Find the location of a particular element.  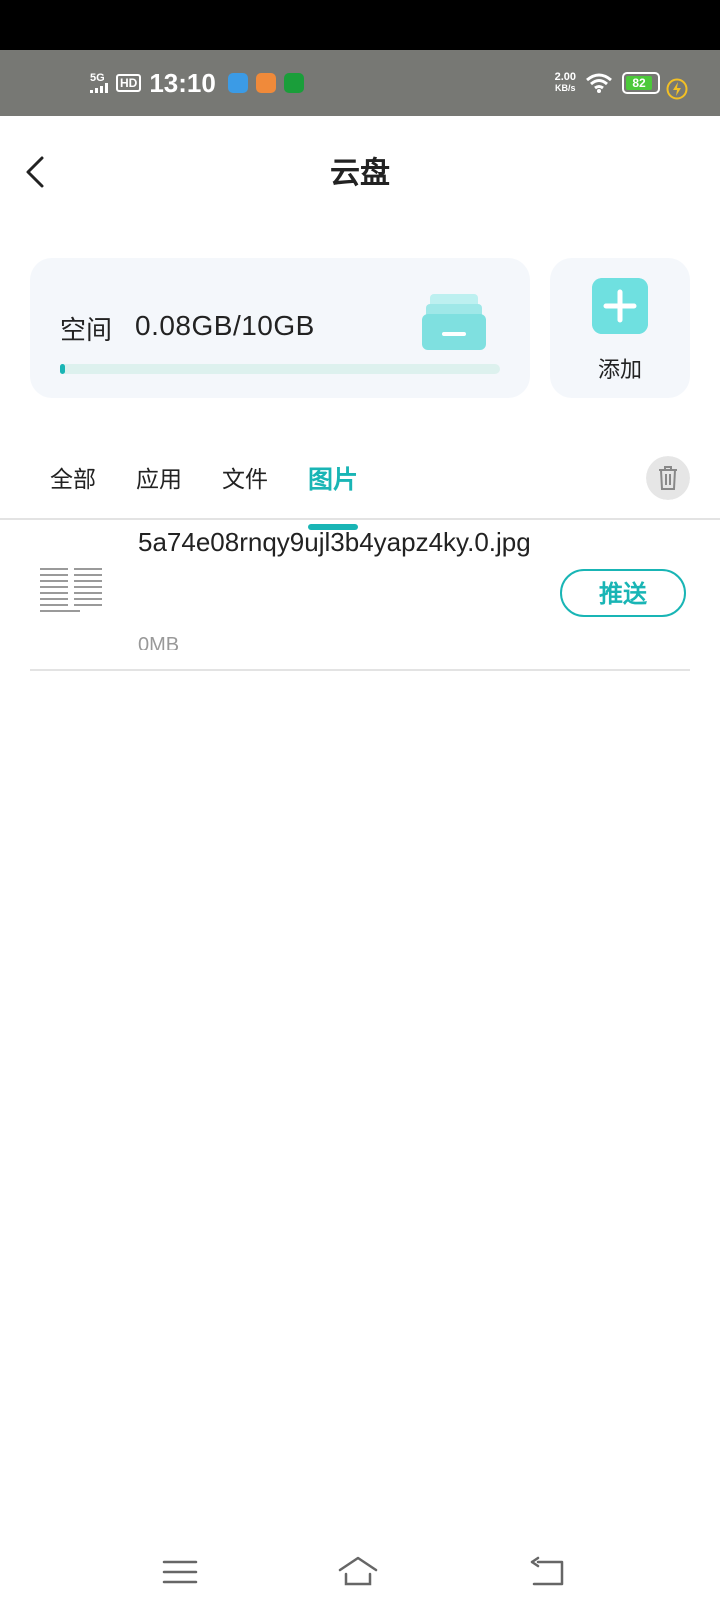

category-tabs: 全部 应用 文件 图片 is located at coordinates (204, 495).